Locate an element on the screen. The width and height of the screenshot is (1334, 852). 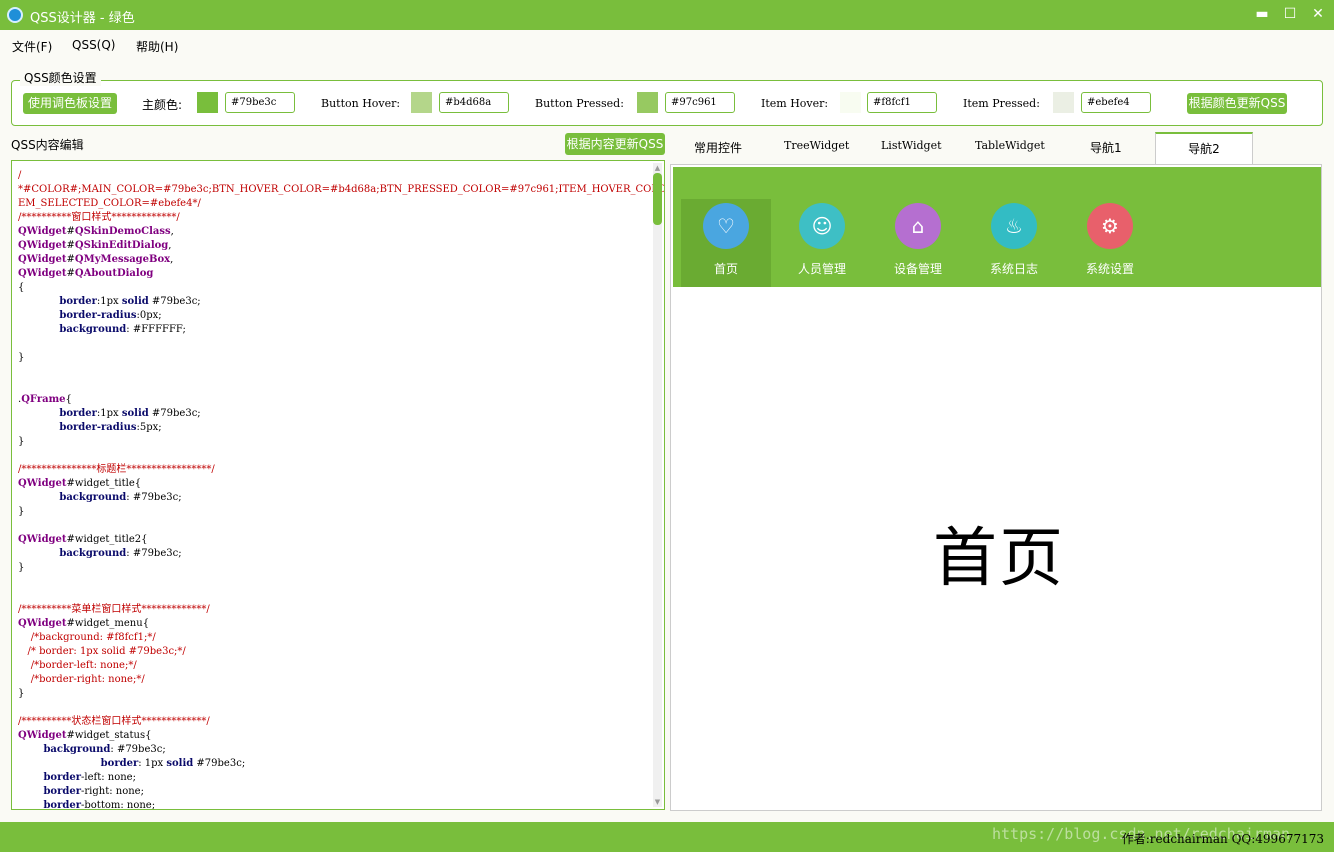
settings-icon: ⚙ is located at coordinates (1110, 226).